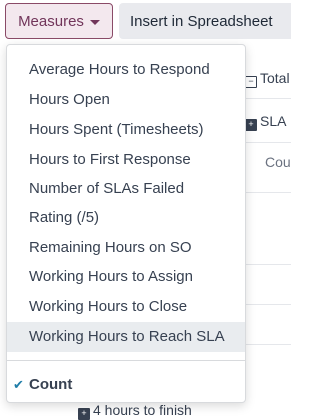 The image size is (320, 420). What do you see at coordinates (18, 384) in the screenshot?
I see `check-icon: ✔` at bounding box center [18, 384].